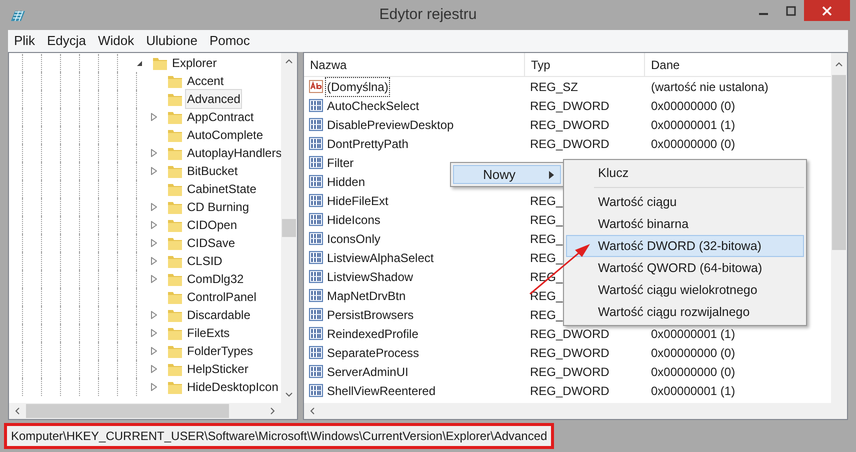 This screenshot has width=856, height=452. I want to click on submenu-item: Wartość DWORD (32-bitowa), so click(685, 246).